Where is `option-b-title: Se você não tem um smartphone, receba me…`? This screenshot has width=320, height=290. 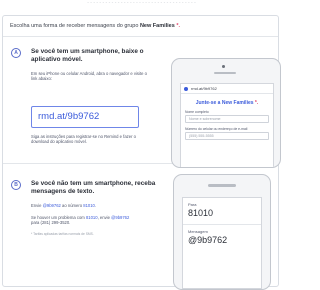
option-b-title: Se você não tem um smartphone, receba me… is located at coordinates (93, 187).